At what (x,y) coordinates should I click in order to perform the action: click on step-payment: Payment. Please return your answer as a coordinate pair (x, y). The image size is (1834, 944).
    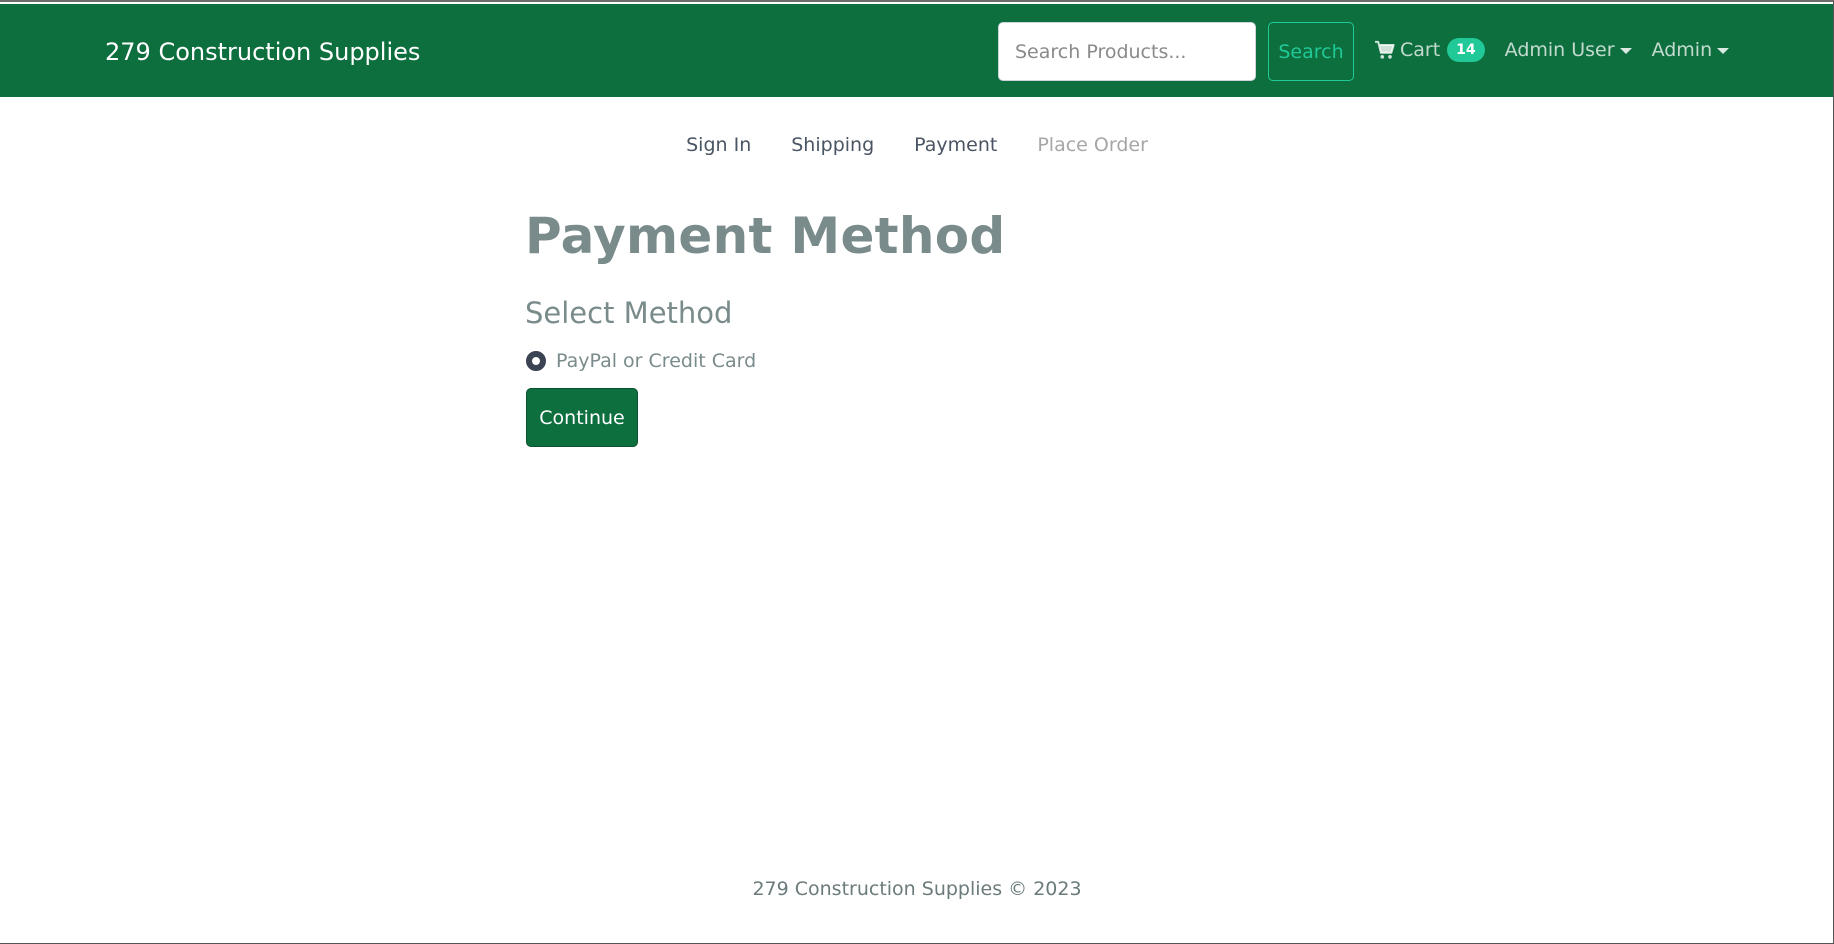
    Looking at the image, I should click on (955, 145).